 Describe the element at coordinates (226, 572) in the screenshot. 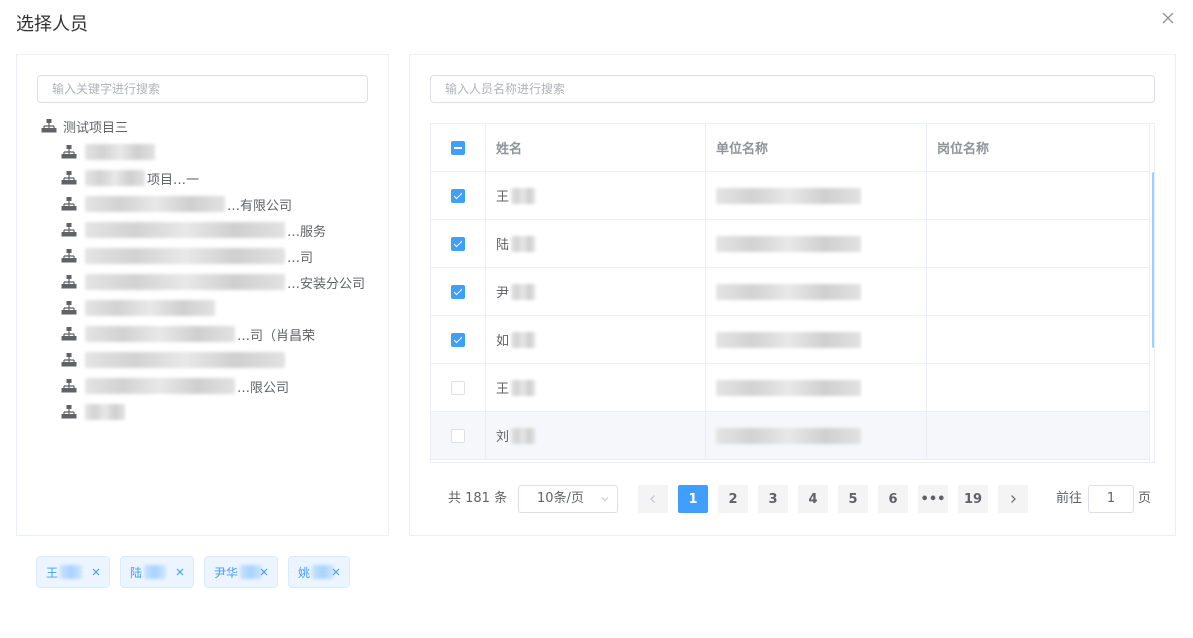

I see `tag-label: 尹华` at that location.